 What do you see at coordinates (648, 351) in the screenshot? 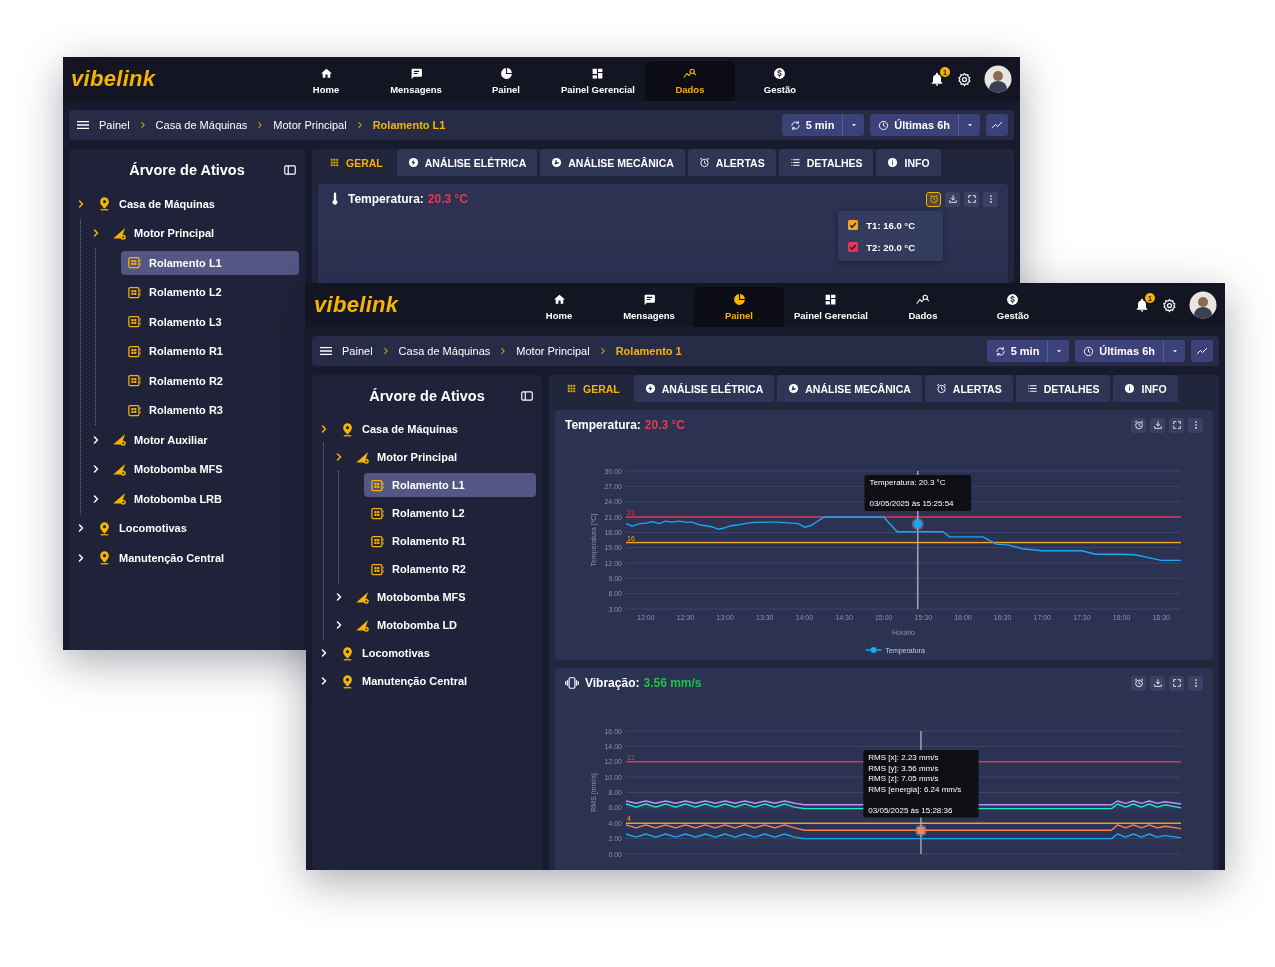
I see `breadcrumb-link: Rolamento 1` at bounding box center [648, 351].